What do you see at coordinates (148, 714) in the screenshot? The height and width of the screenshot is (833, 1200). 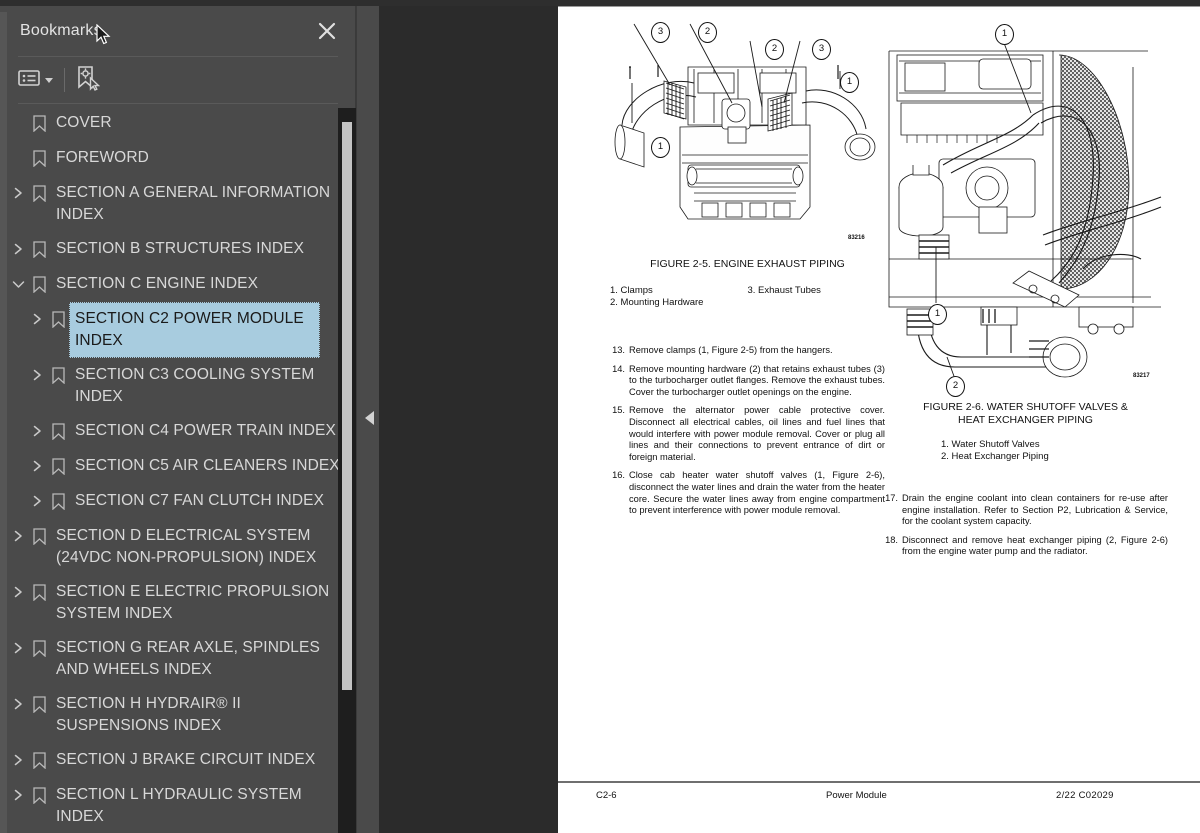 I see `bookmark-label: SECTION H HYDRAIR® II SUSPENSIONS INDEX` at bounding box center [148, 714].